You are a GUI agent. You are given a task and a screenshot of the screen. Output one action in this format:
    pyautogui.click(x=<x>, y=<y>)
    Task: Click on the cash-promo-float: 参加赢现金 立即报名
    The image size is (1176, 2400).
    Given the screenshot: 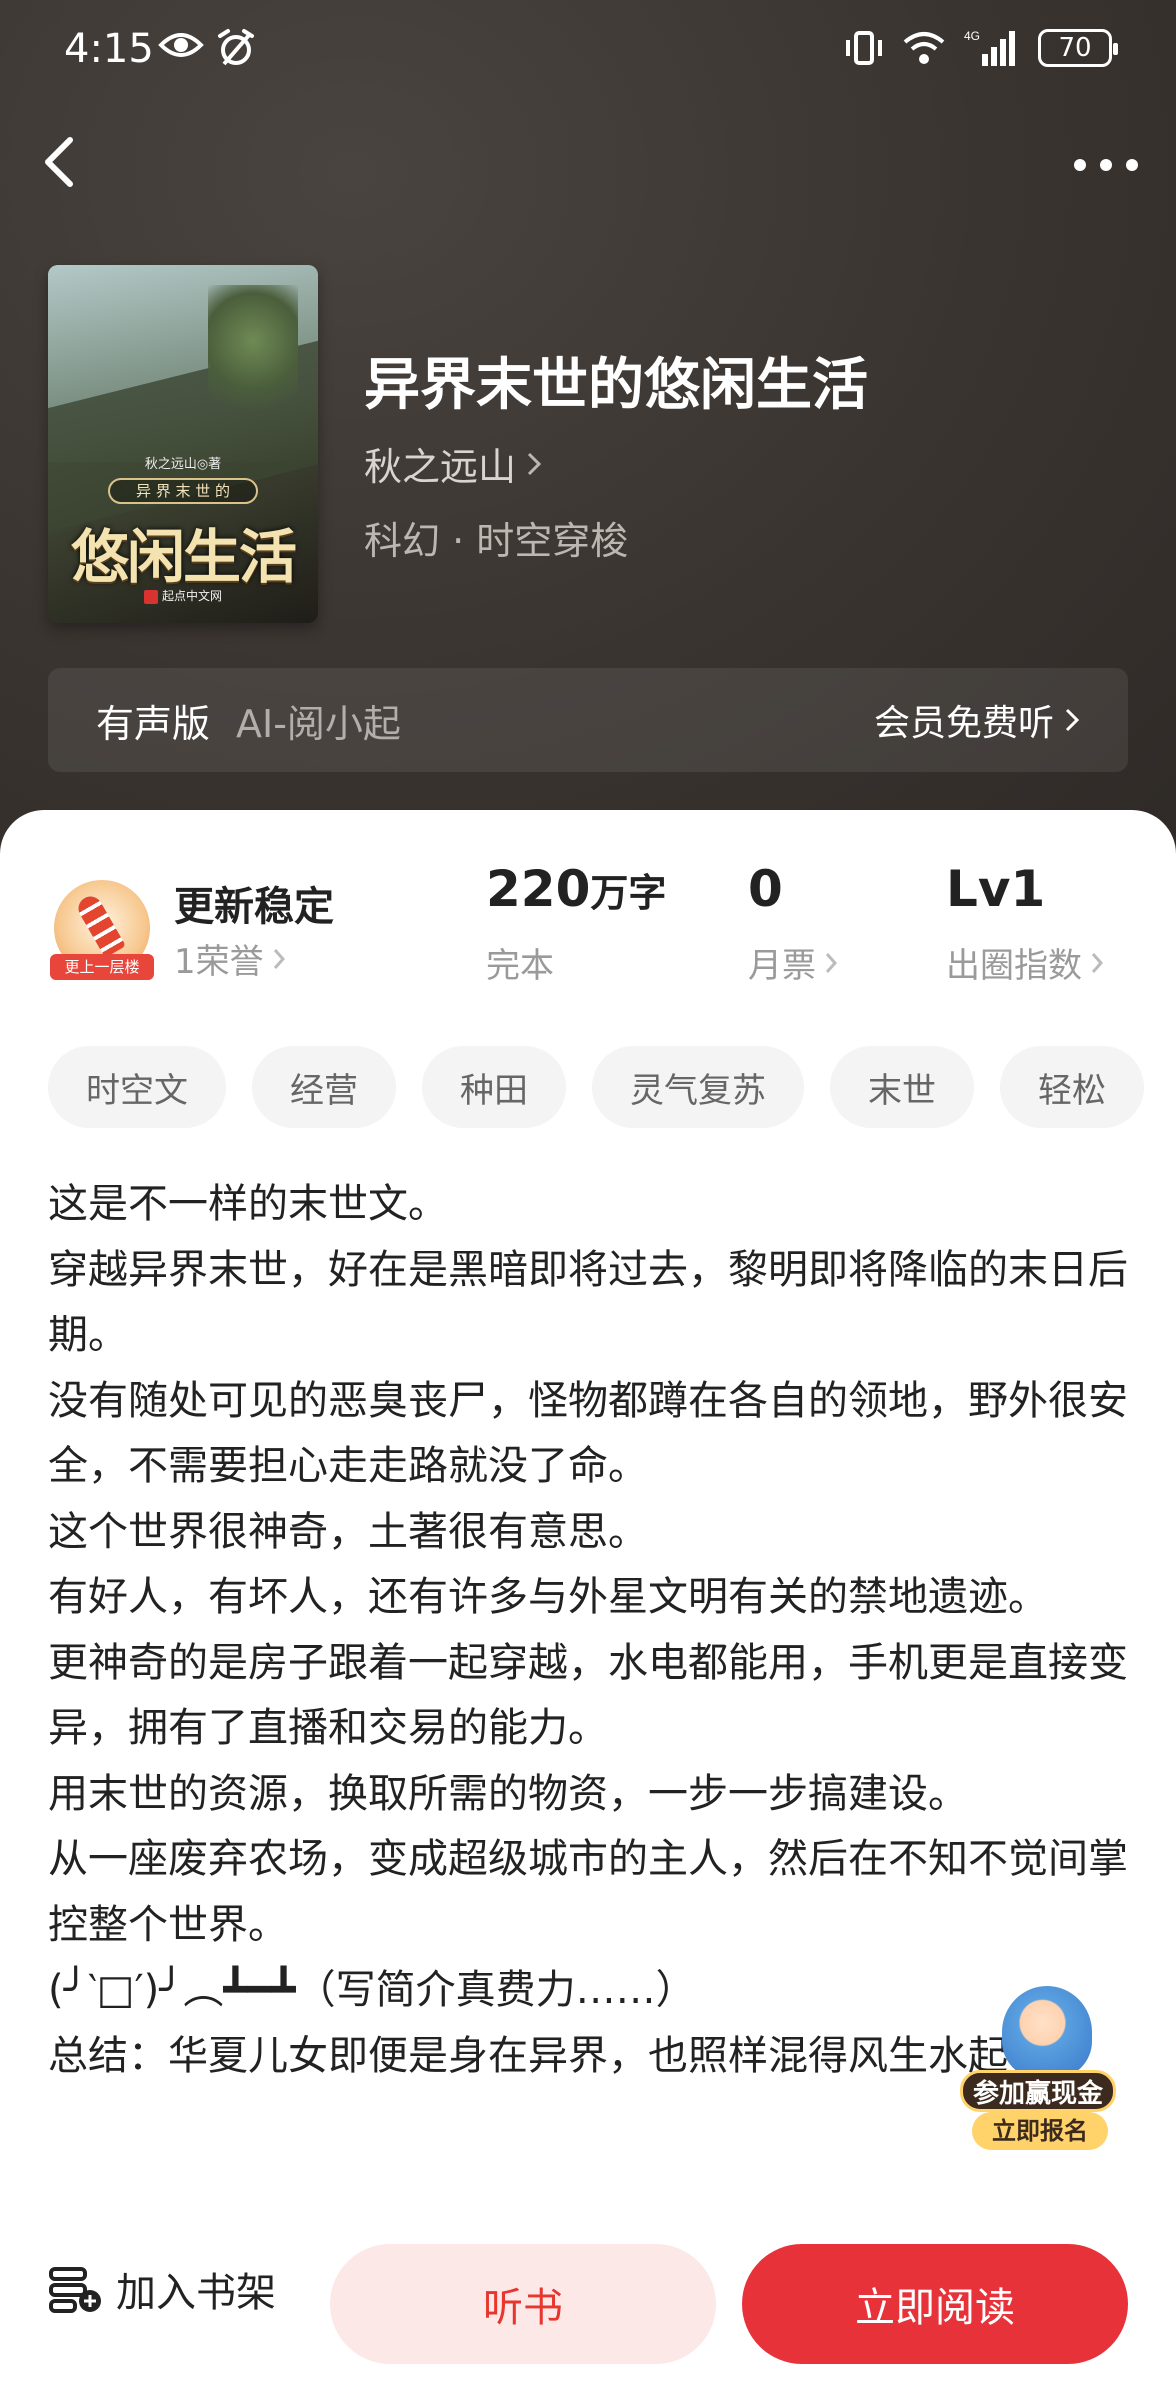 What is the action you would take?
    pyautogui.click(x=1040, y=2071)
    